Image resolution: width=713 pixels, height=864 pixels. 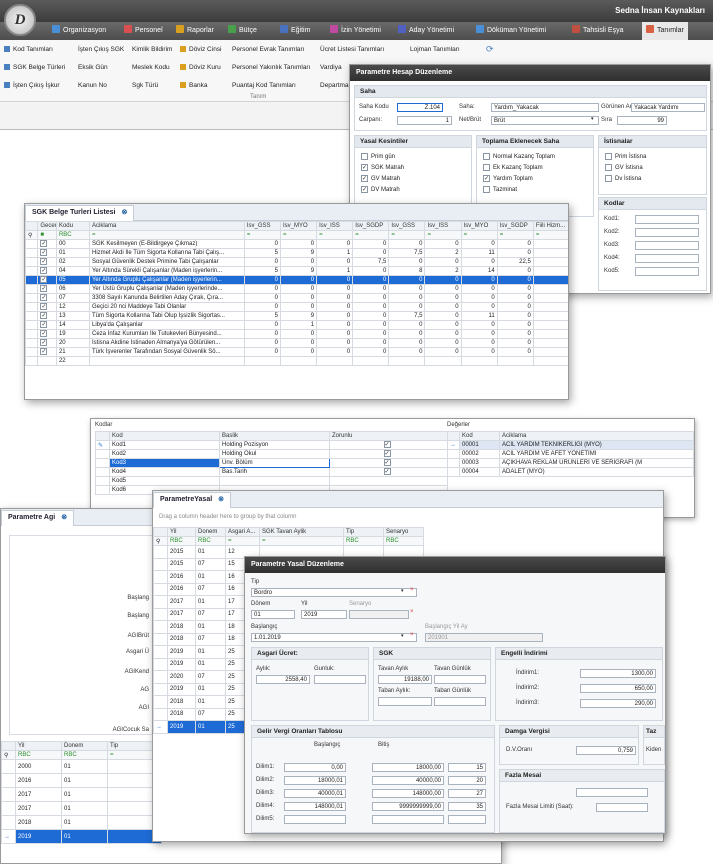 I want to click on ribbon-button-col2-0: İşten Çıkış SGK, so click(x=101, y=49).